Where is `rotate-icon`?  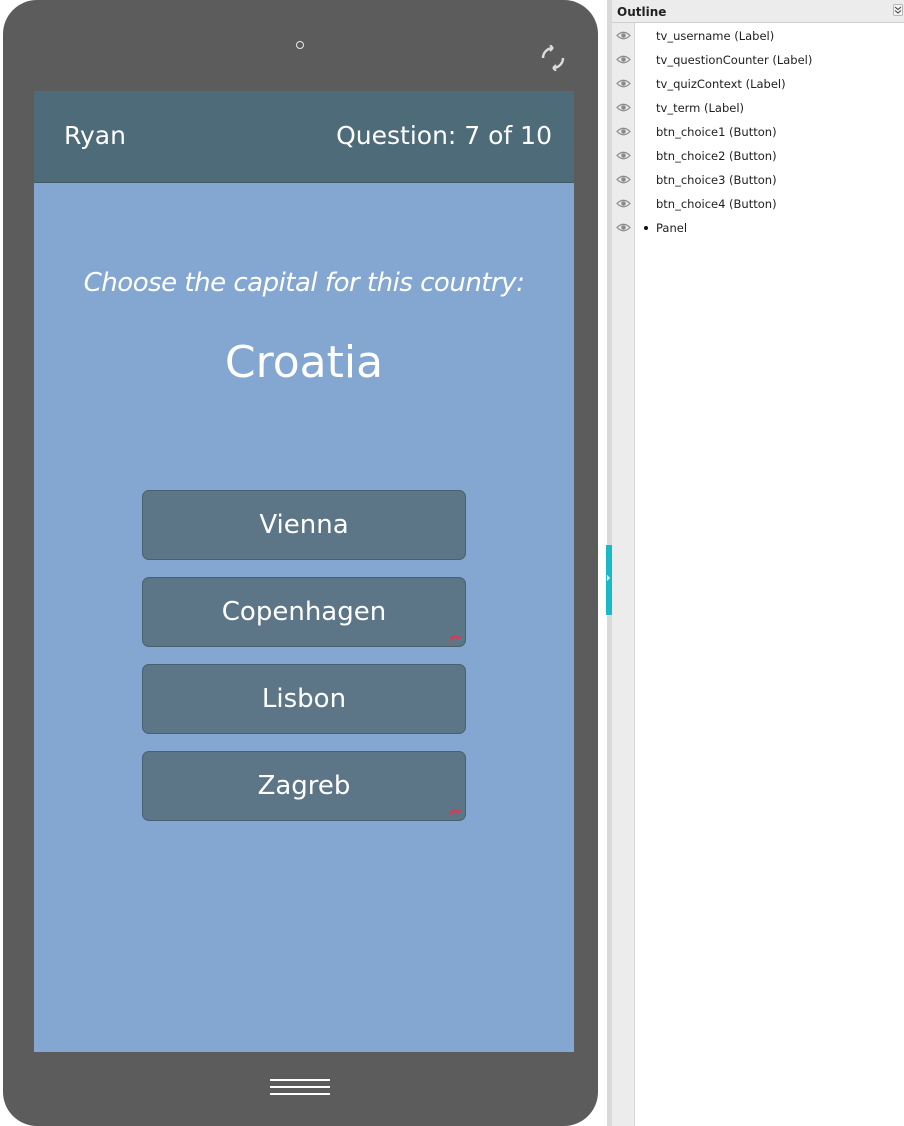
rotate-icon is located at coordinates (553, 58).